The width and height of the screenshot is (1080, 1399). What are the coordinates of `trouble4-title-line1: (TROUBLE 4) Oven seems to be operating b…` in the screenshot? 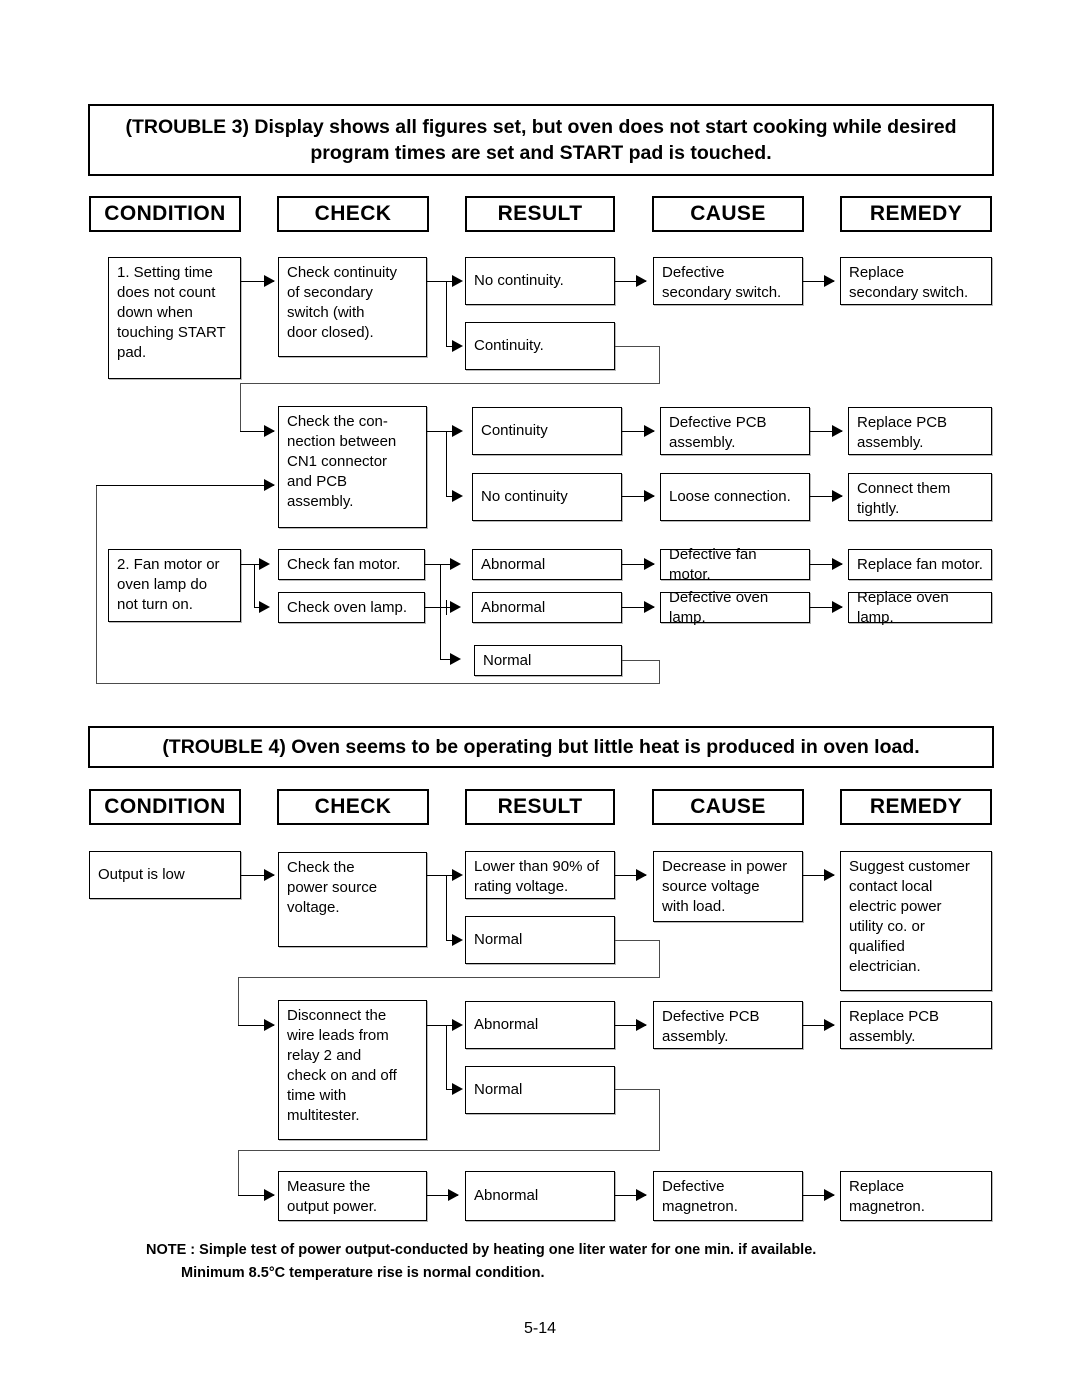 It's located at (541, 746).